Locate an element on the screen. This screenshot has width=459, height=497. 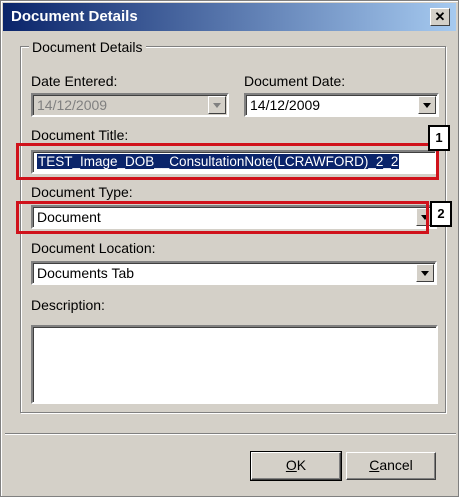
document-date-label: Document Date: is located at coordinates (295, 81).